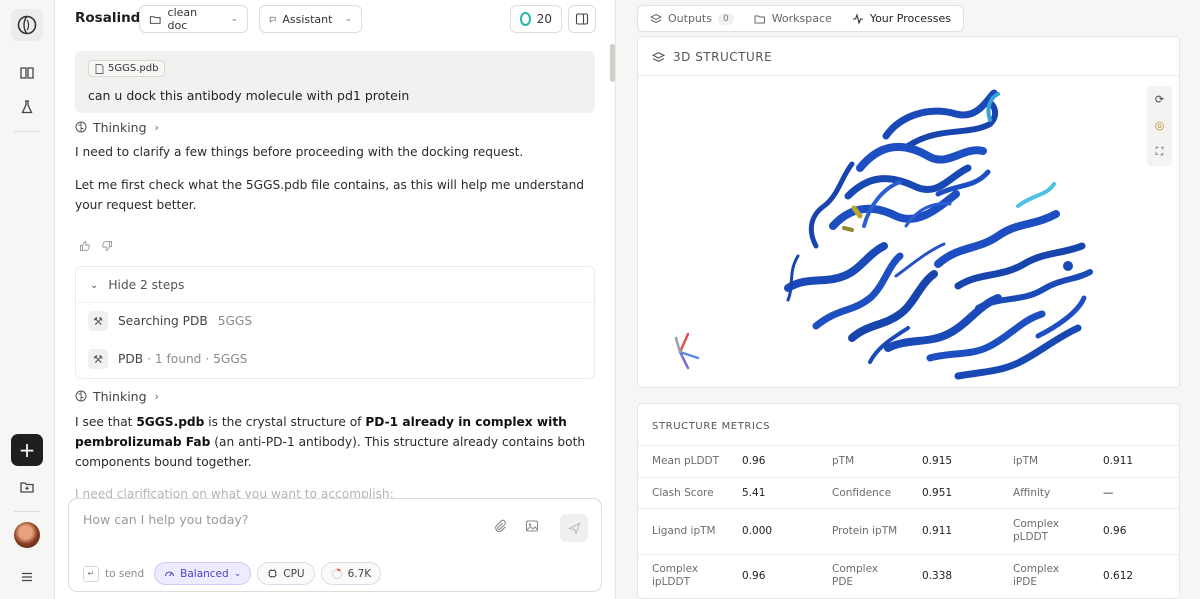  I want to click on avatar, so click(27, 535).